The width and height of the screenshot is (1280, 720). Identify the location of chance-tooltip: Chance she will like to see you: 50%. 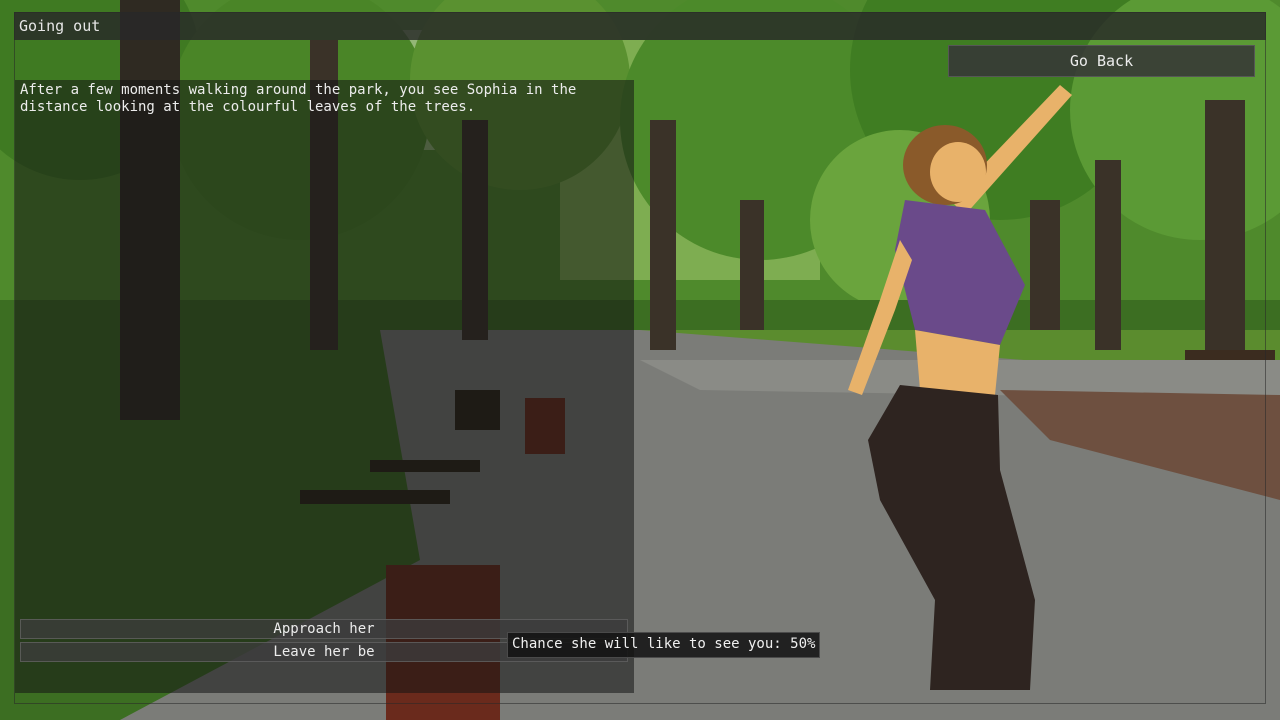
(664, 645).